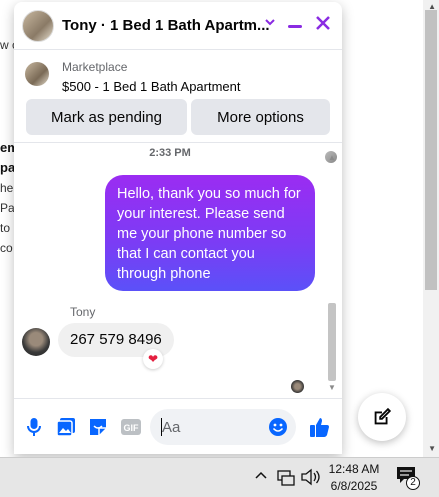 This screenshot has width=439, height=497. I want to click on bg-fragment: pa, so click(8, 167).